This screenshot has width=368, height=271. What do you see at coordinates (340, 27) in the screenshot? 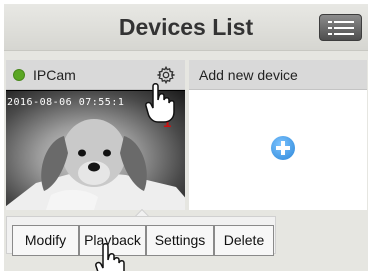
I see `list-menu-icon` at bounding box center [340, 27].